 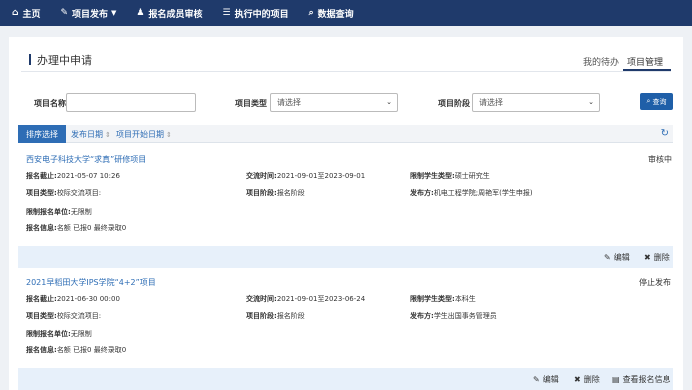 What do you see at coordinates (30, 59) in the screenshot?
I see `title-accent-bar` at bounding box center [30, 59].